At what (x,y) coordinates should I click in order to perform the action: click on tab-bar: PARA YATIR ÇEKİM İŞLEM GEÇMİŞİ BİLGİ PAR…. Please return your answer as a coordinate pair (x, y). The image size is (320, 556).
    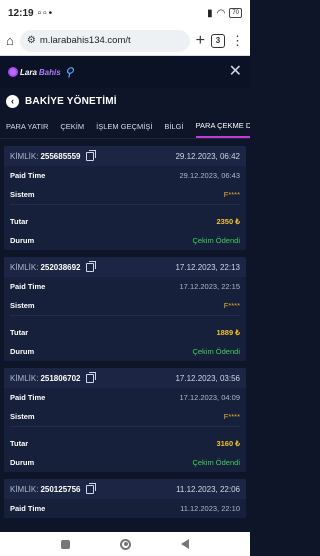
    Looking at the image, I should click on (125, 126).